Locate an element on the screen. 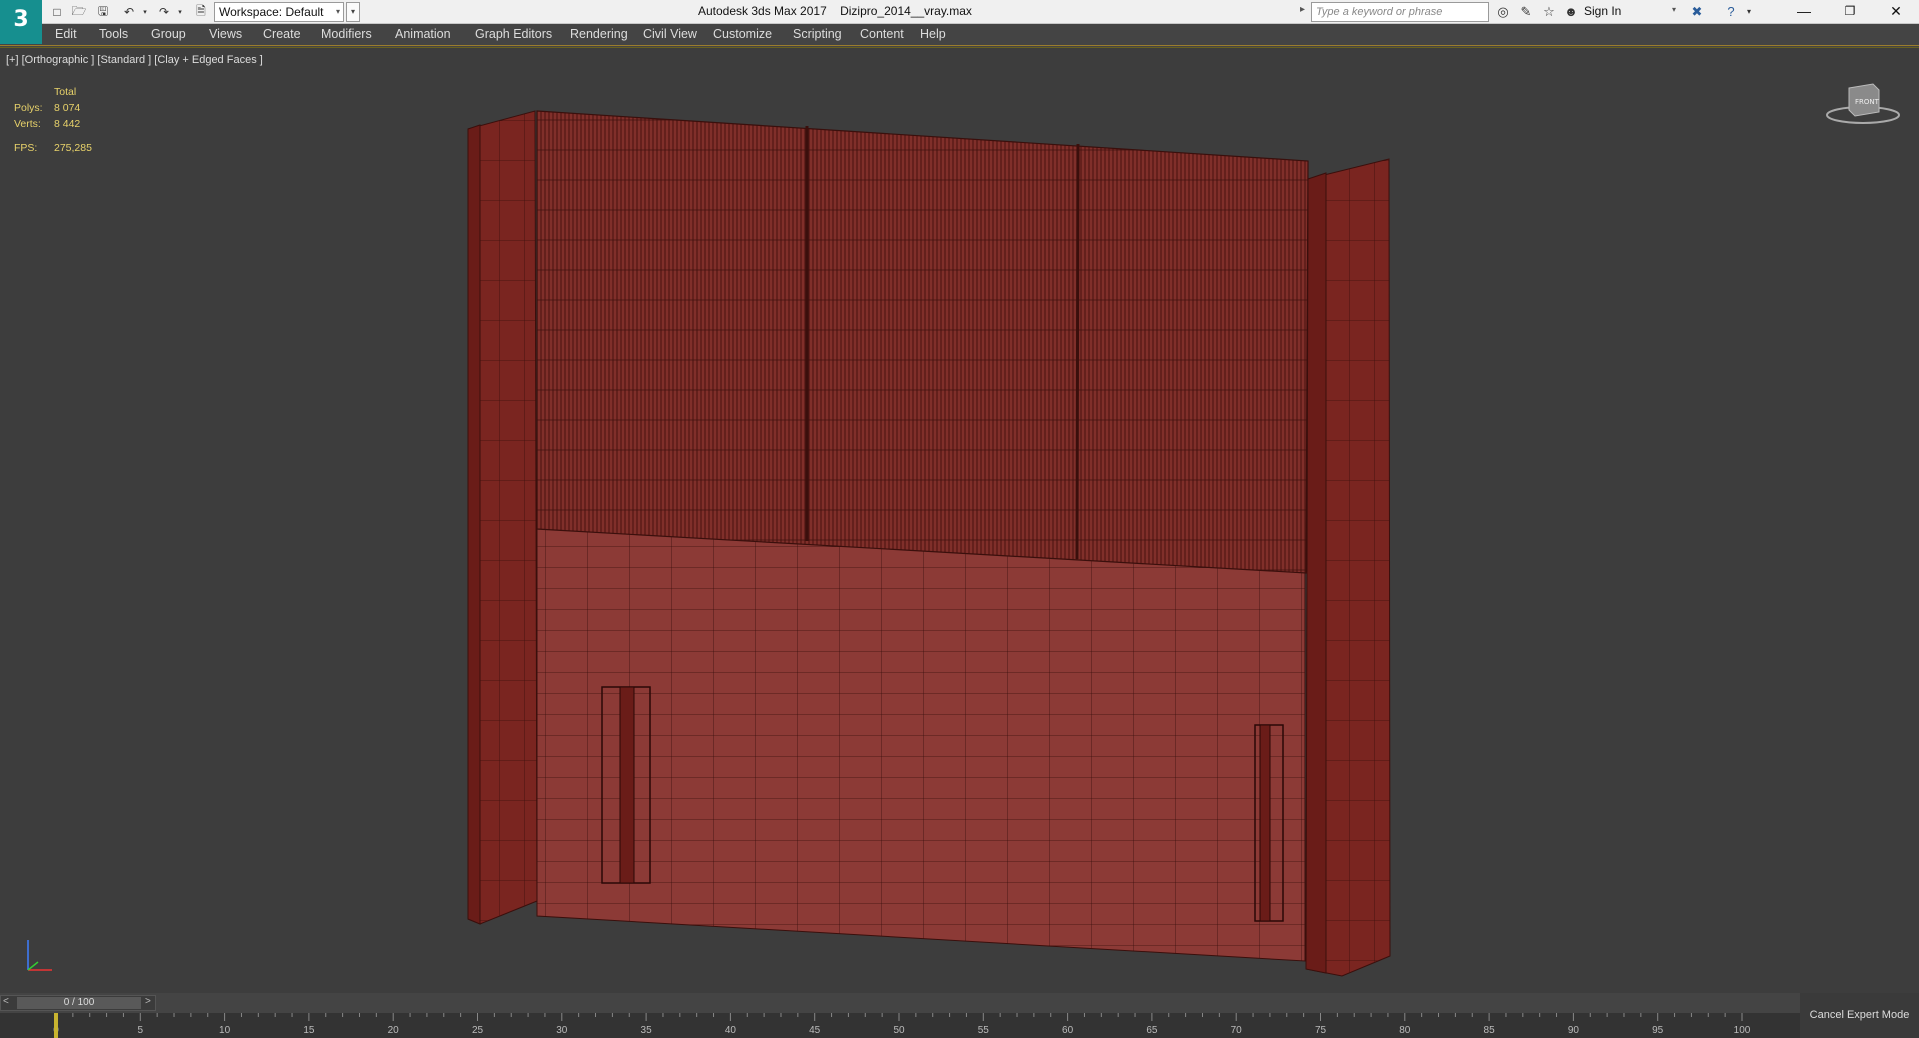 The width and height of the screenshot is (1919, 1038). help-dropdown-icon: ▾ is located at coordinates (1749, 12).